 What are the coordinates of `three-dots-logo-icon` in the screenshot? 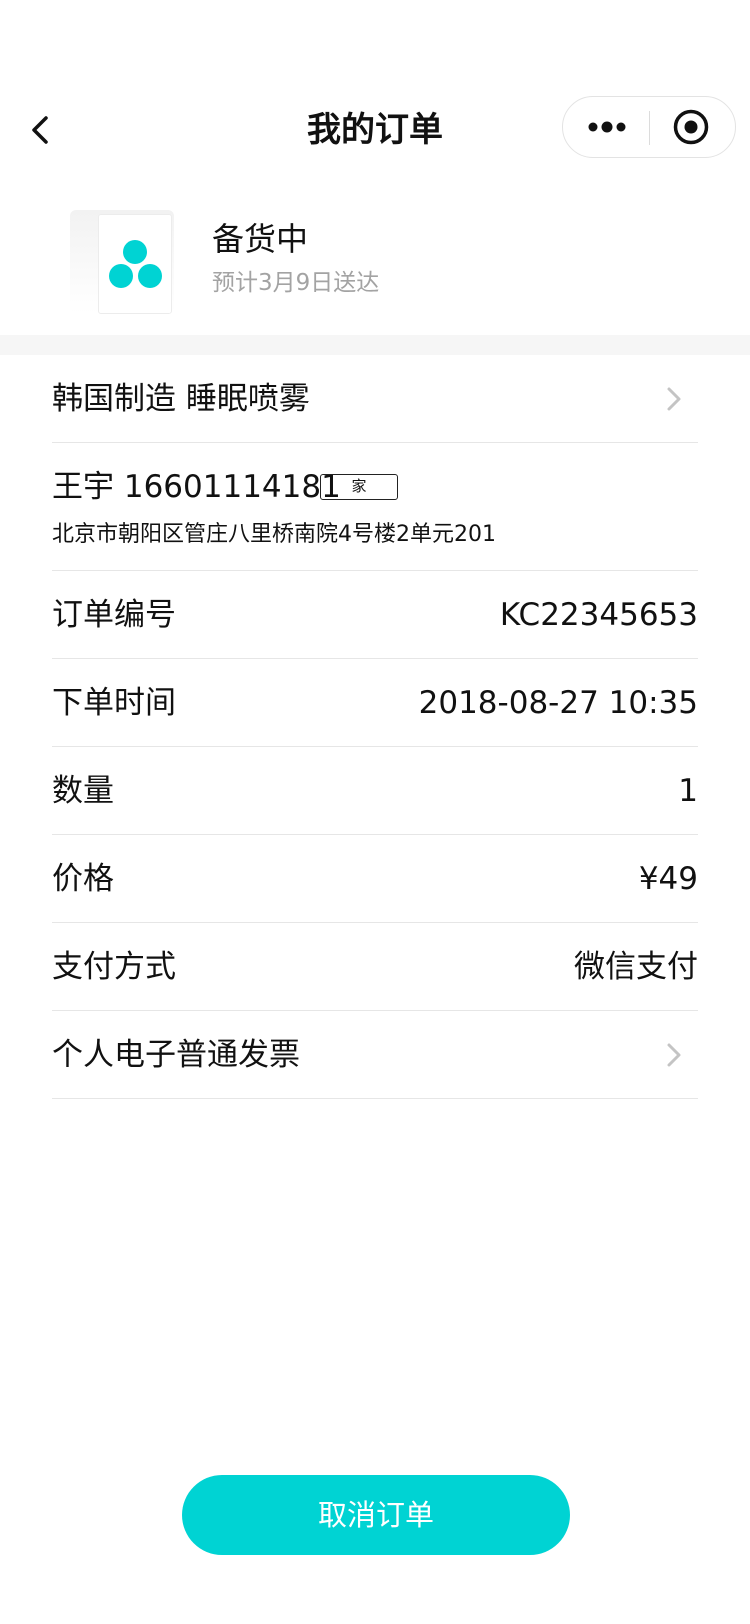 It's located at (135, 264).